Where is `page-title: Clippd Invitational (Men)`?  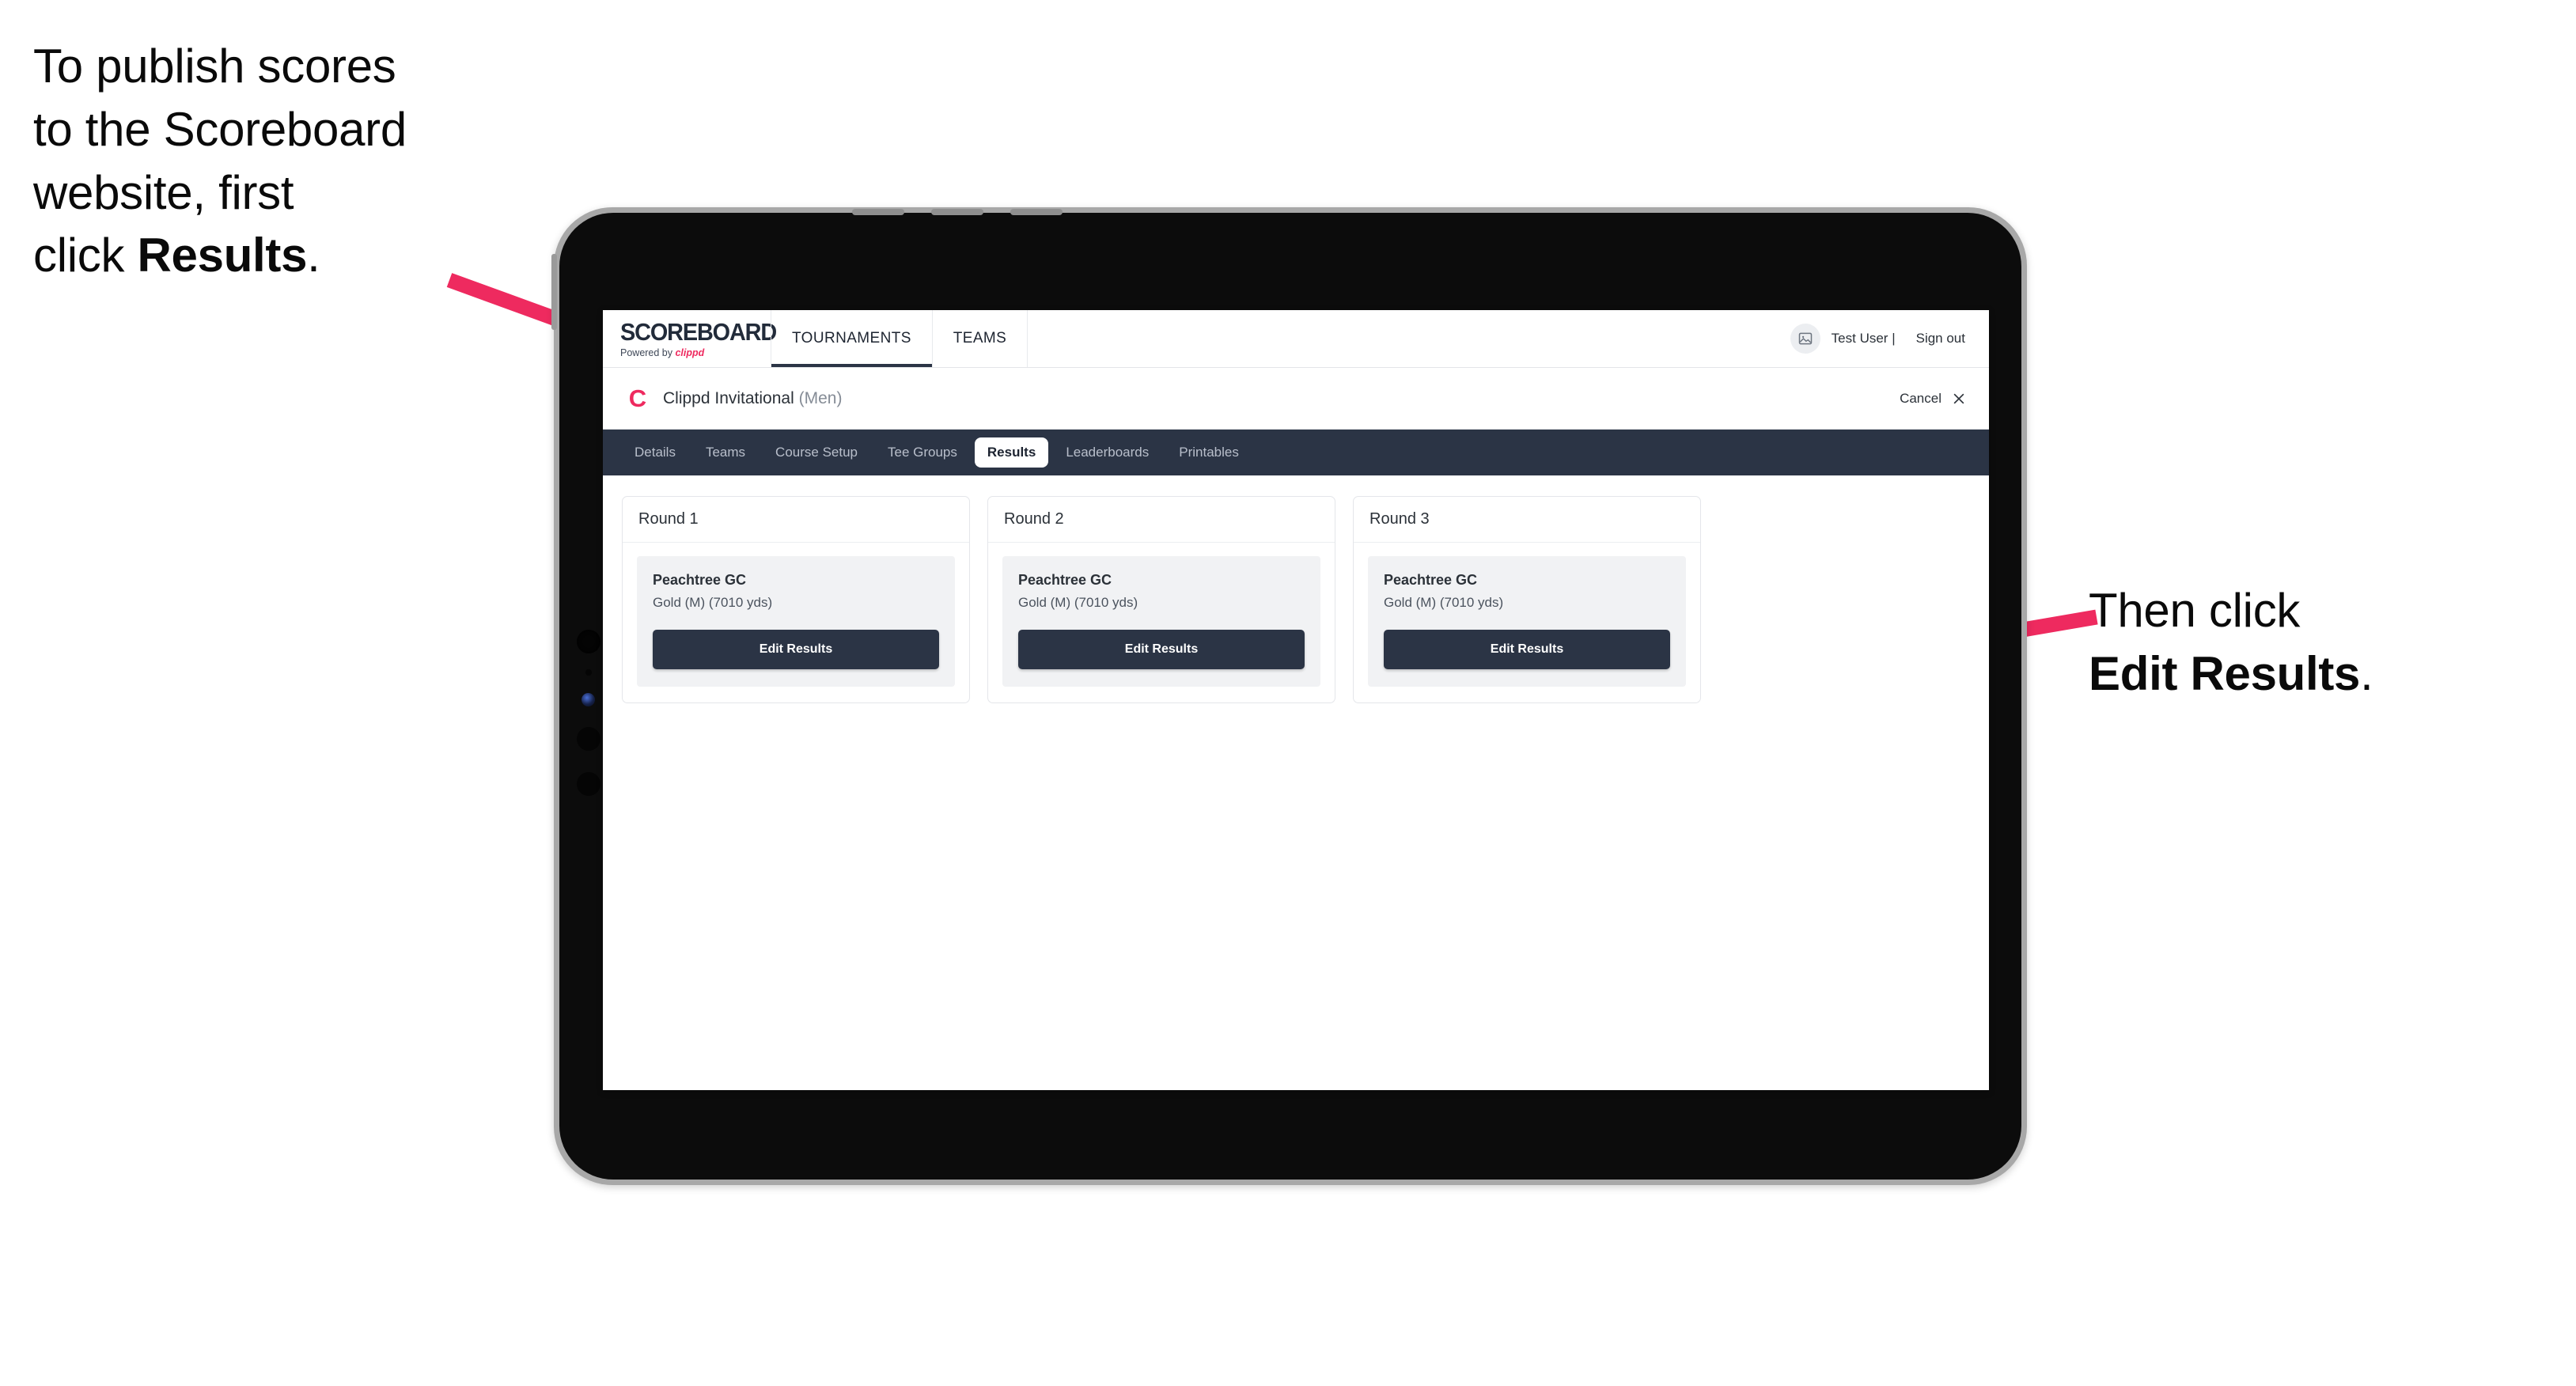 page-title: Clippd Invitational (Men) is located at coordinates (752, 399).